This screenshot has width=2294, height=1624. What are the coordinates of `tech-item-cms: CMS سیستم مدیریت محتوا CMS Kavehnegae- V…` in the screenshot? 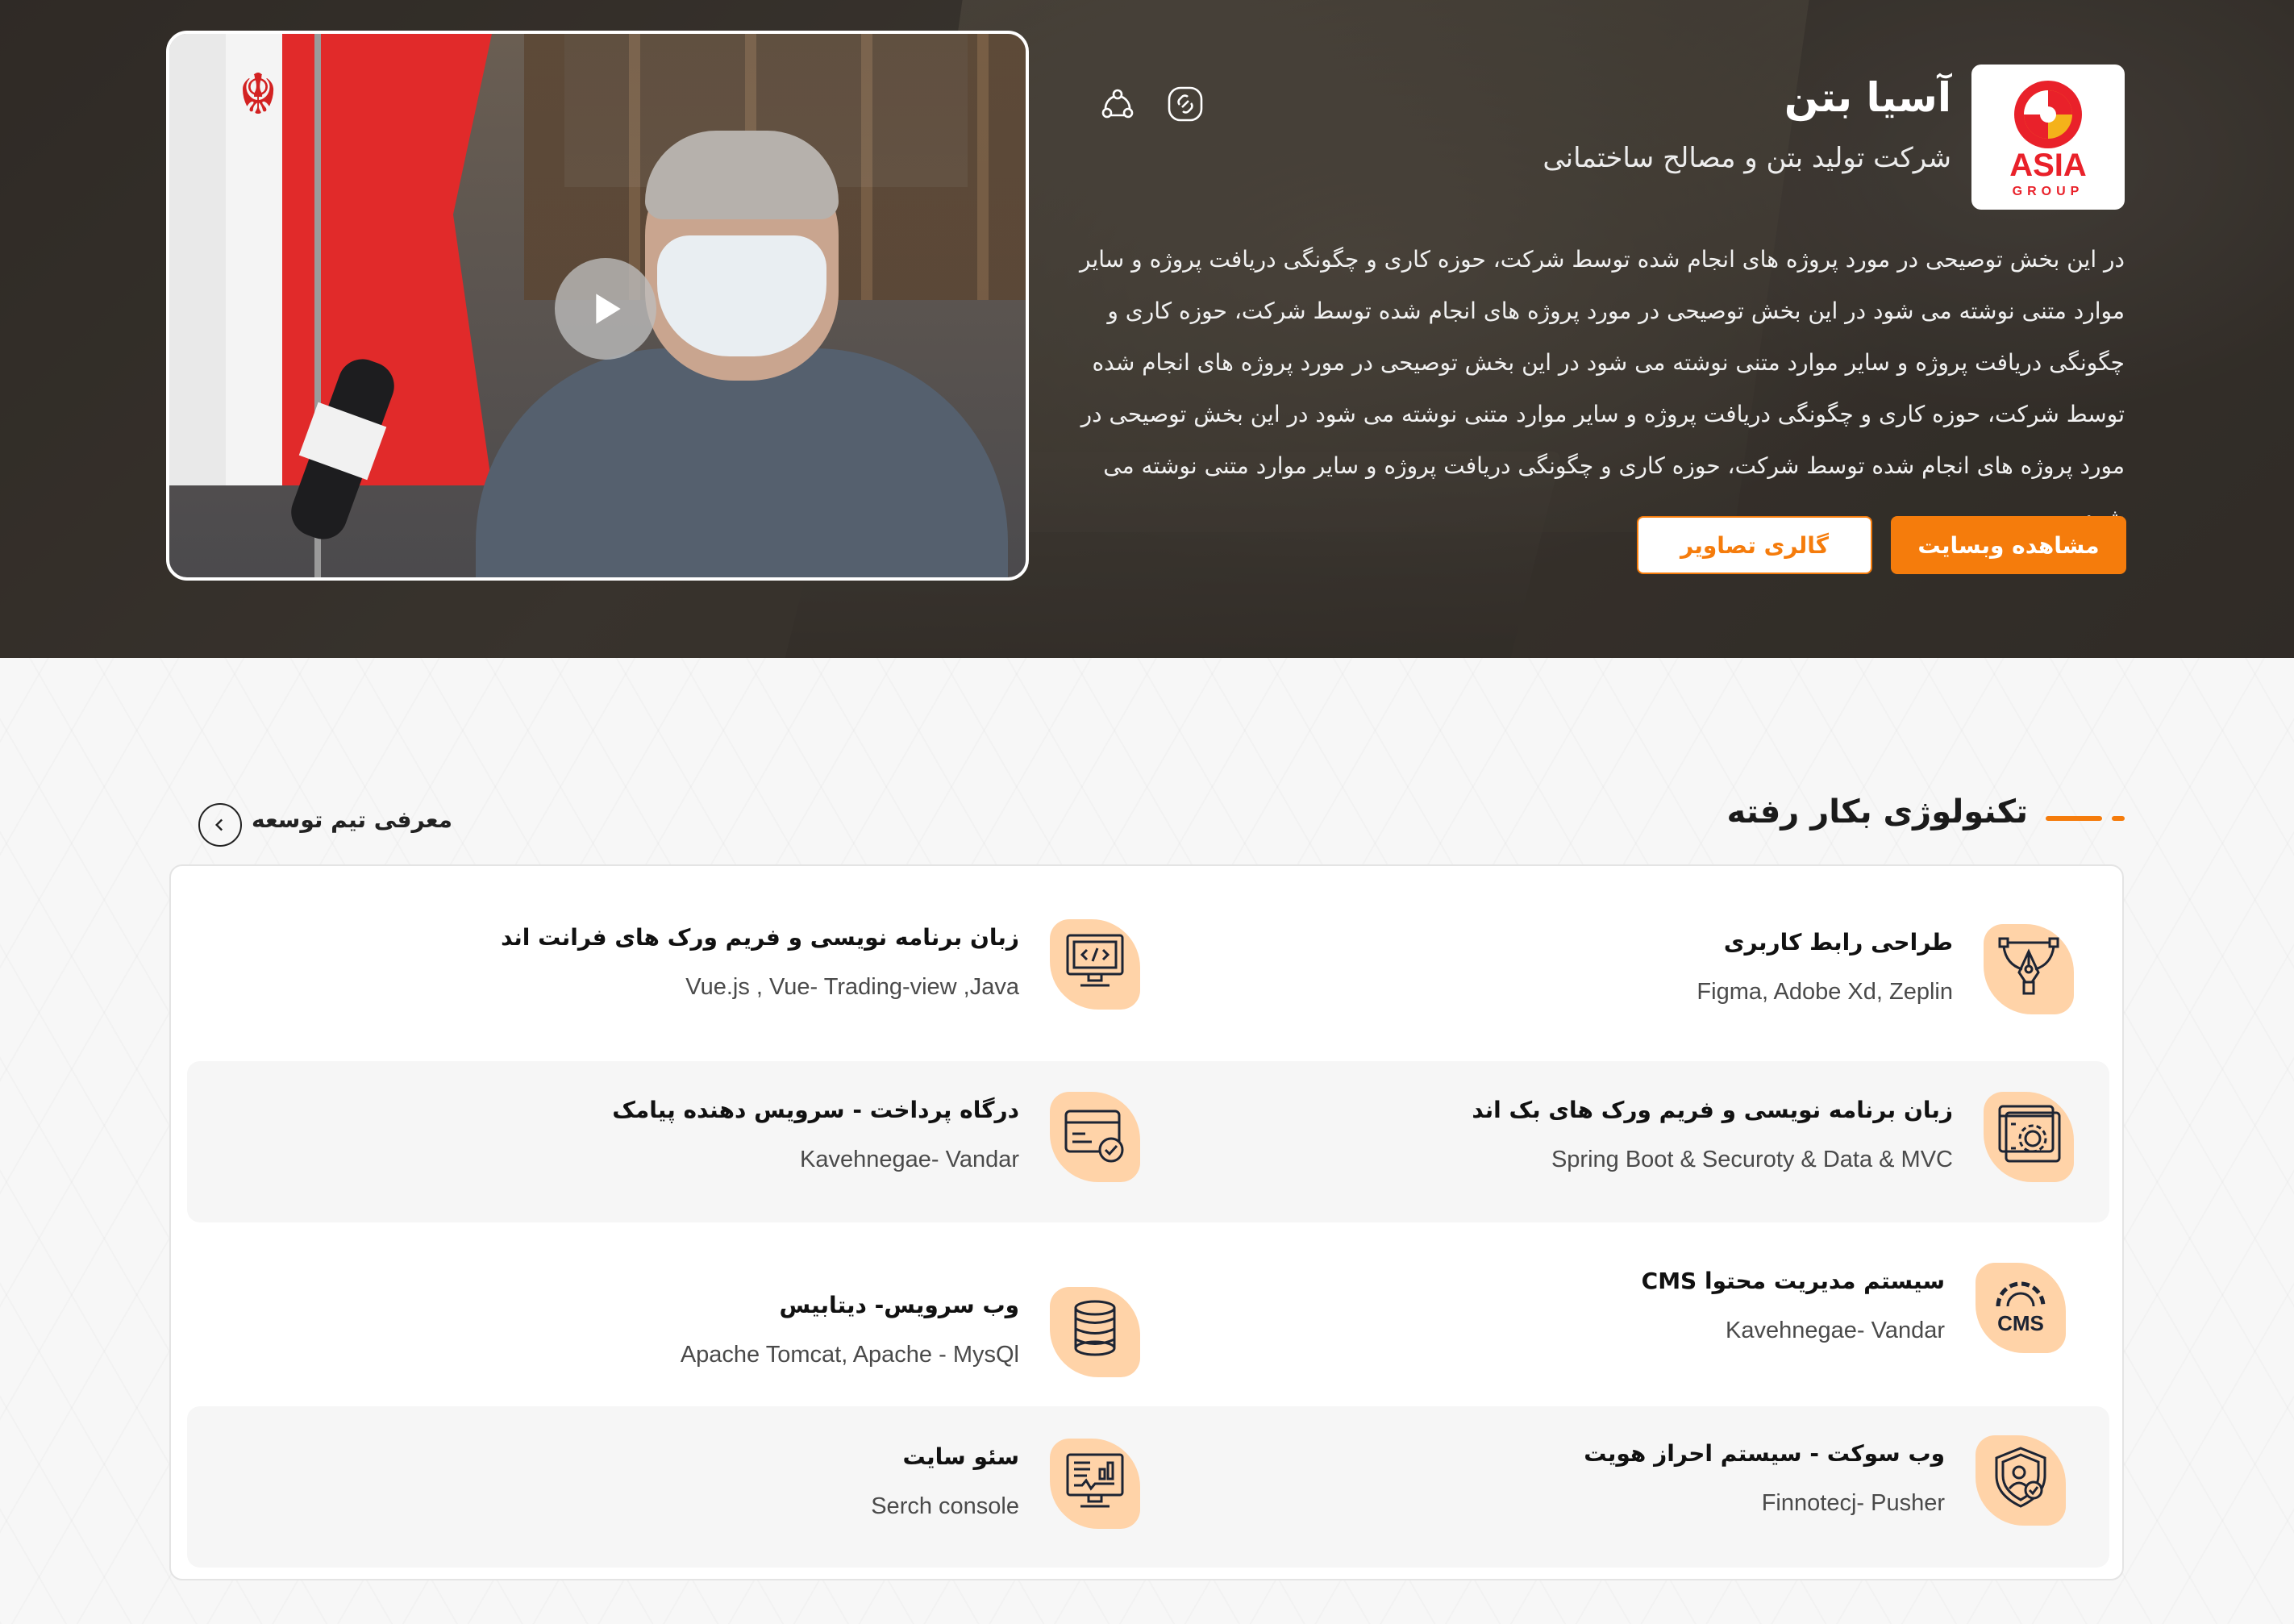 It's located at (1590, 1311).